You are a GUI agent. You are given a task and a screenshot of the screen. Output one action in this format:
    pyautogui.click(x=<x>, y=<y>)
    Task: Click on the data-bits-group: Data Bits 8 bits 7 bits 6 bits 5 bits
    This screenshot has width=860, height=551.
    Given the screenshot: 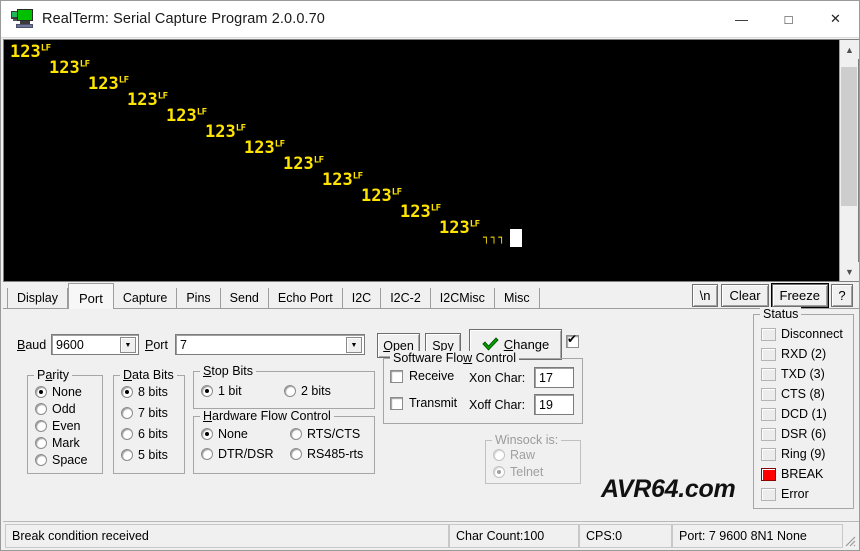 What is the action you would take?
    pyautogui.click(x=149, y=421)
    